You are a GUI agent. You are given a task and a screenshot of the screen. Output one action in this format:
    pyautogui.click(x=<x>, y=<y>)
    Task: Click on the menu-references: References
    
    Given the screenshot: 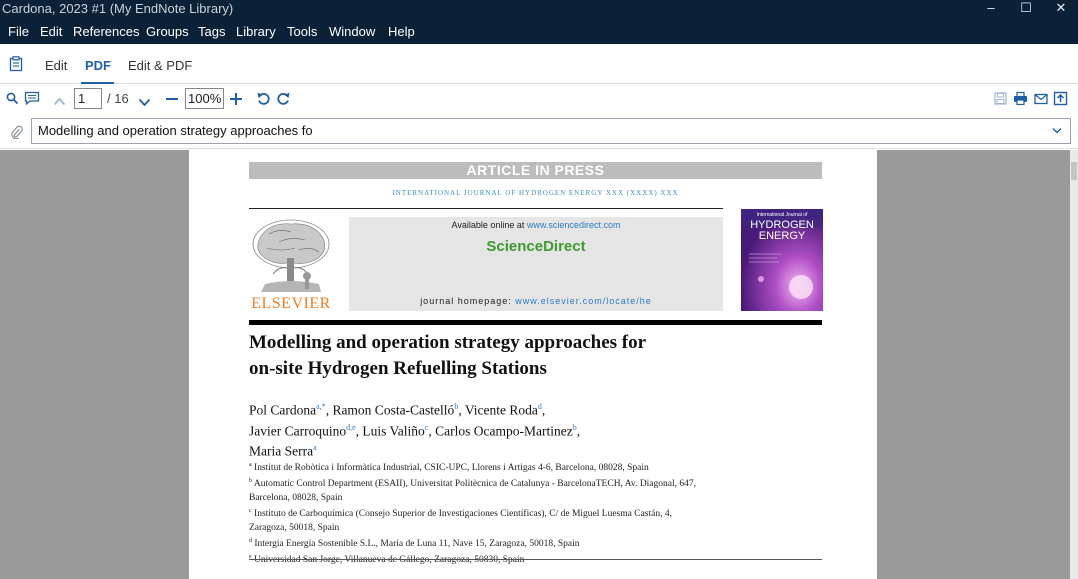 What is the action you would take?
    pyautogui.click(x=106, y=31)
    